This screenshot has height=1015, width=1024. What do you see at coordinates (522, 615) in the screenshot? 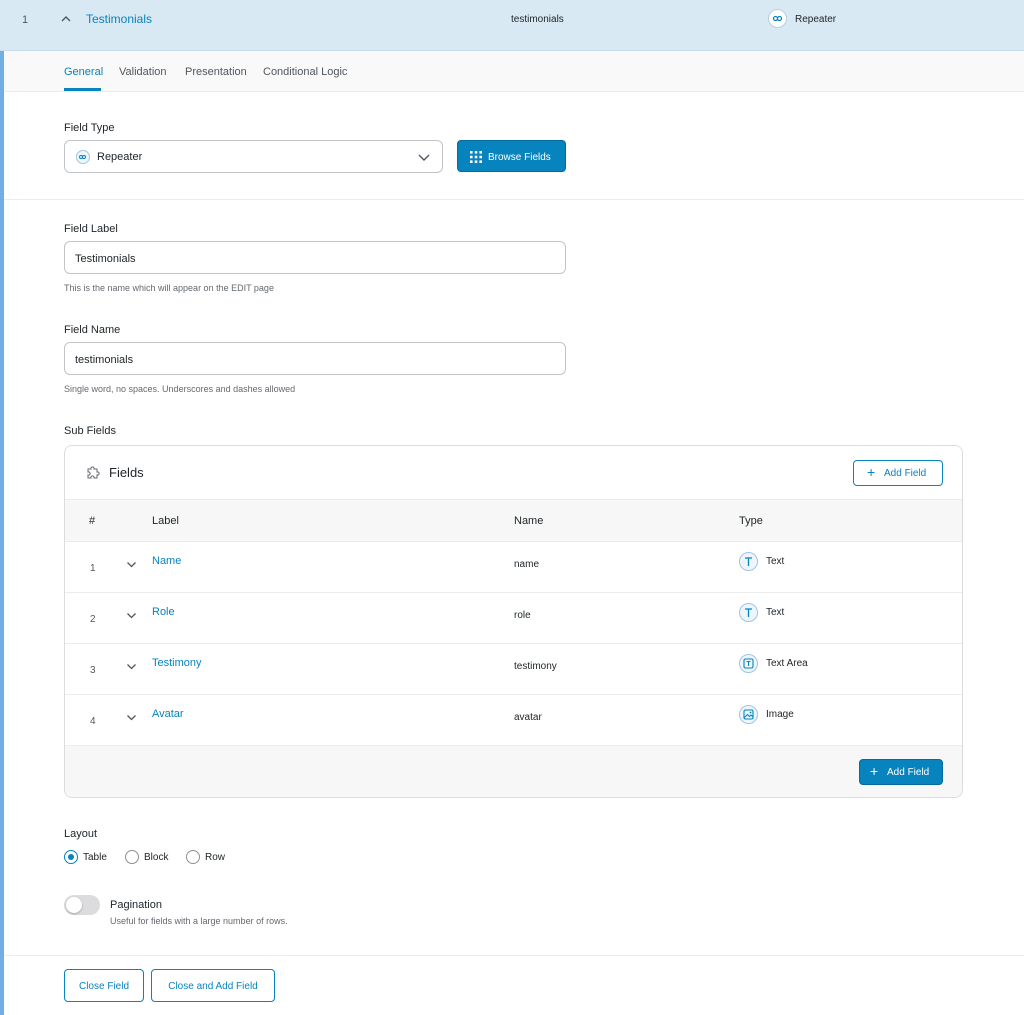
I see `sub-field-name: role` at bounding box center [522, 615].